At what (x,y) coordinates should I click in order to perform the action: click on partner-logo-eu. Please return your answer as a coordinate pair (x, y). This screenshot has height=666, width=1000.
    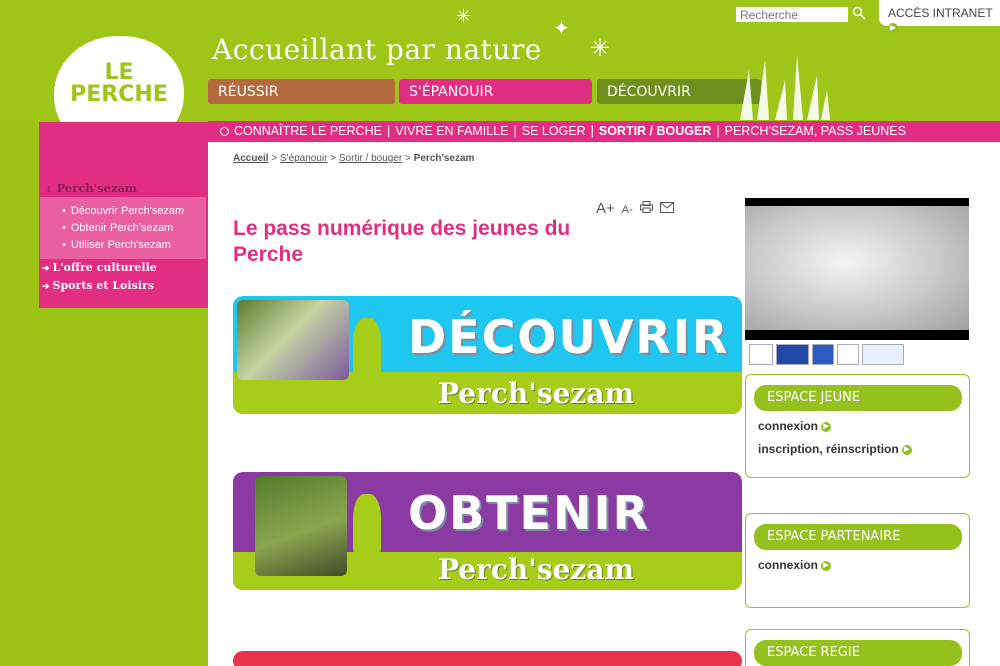
    Looking at the image, I should click on (792, 354).